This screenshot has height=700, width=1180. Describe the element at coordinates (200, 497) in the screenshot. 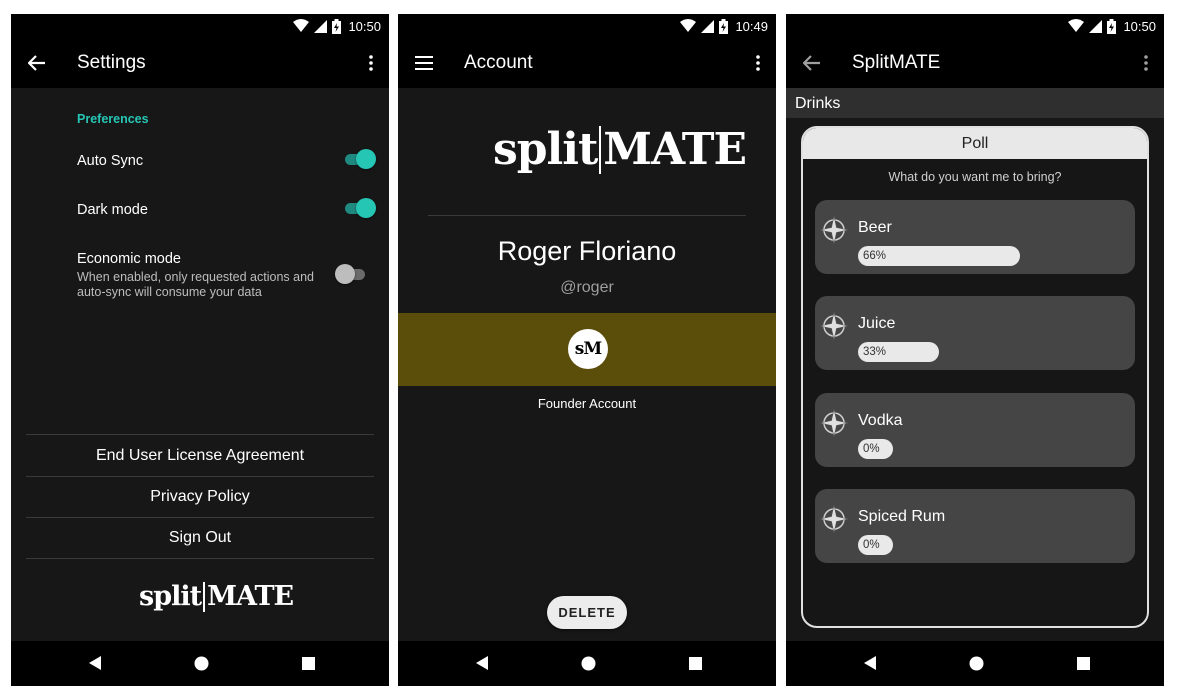

I see `privacy-policy-link: Privacy Policy` at that location.